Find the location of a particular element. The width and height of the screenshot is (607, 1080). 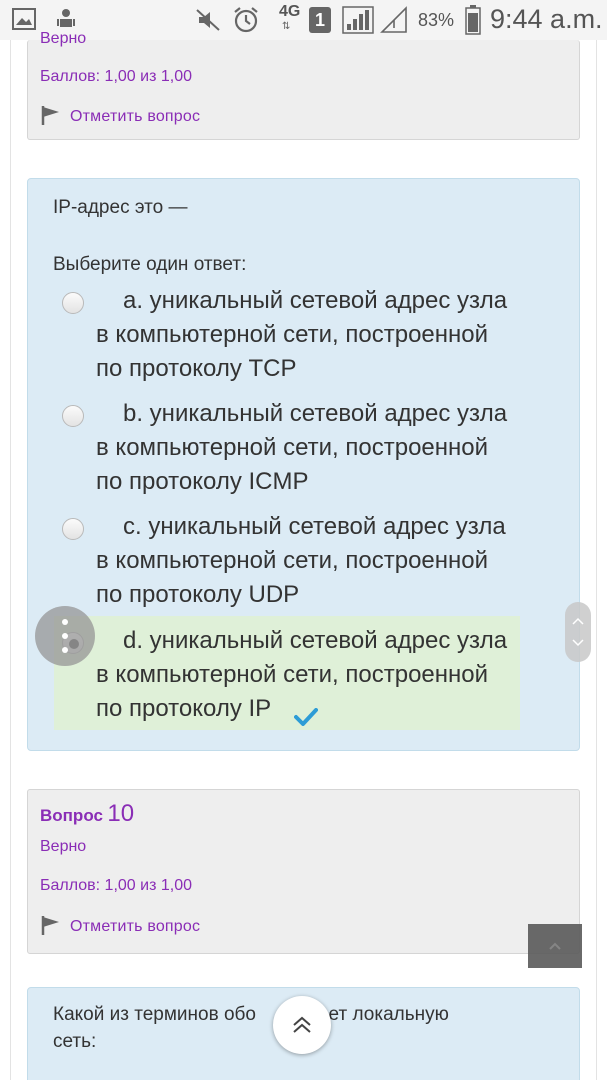

alarm-icon is located at coordinates (246, 20).